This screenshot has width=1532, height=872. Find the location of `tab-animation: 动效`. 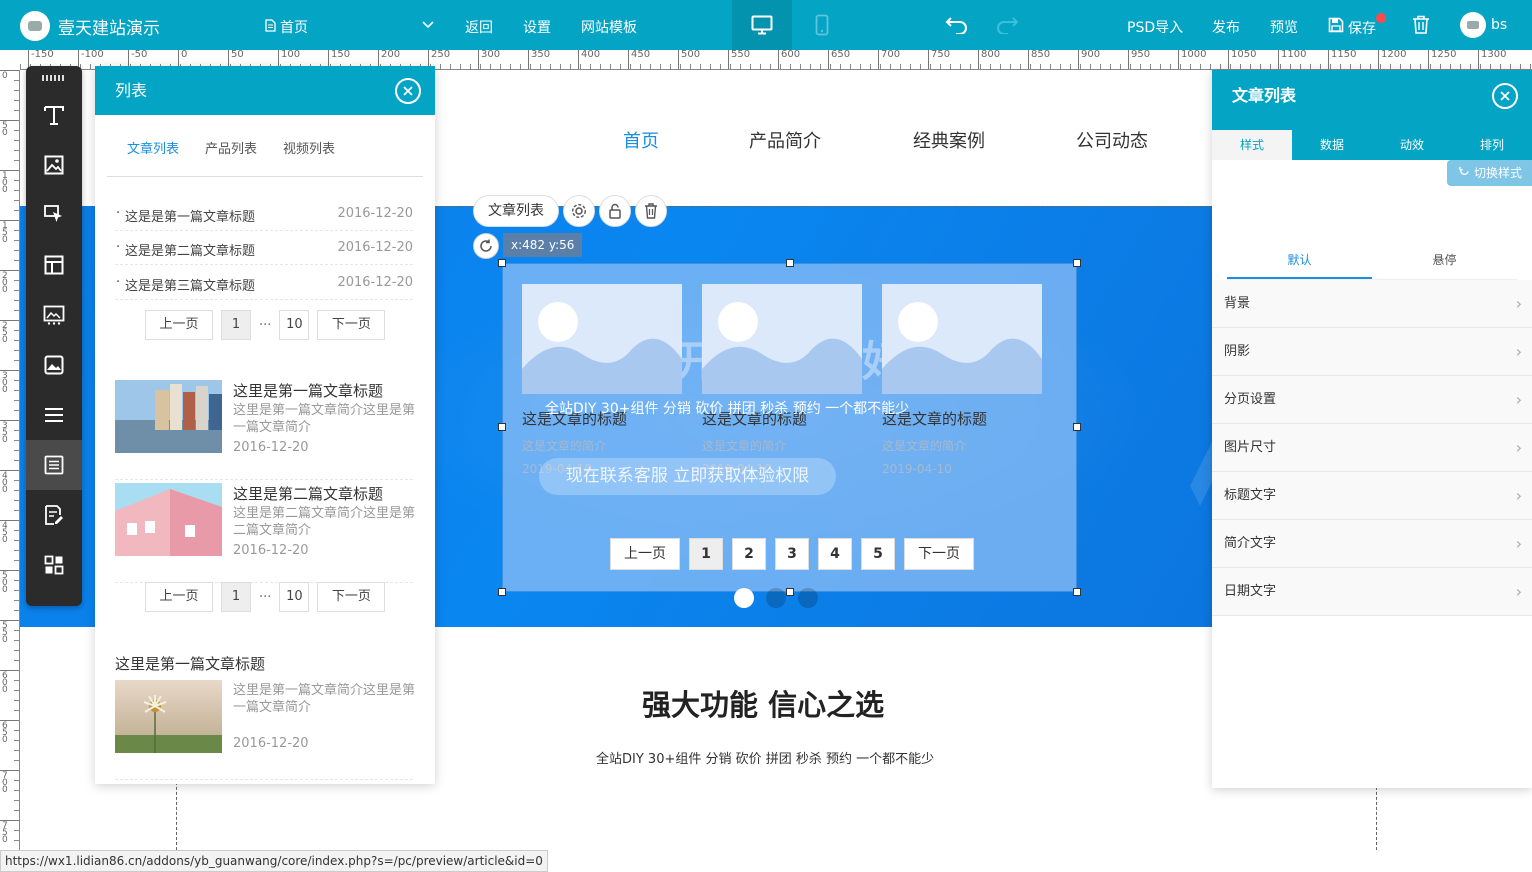

tab-animation: 动效 is located at coordinates (1412, 145).